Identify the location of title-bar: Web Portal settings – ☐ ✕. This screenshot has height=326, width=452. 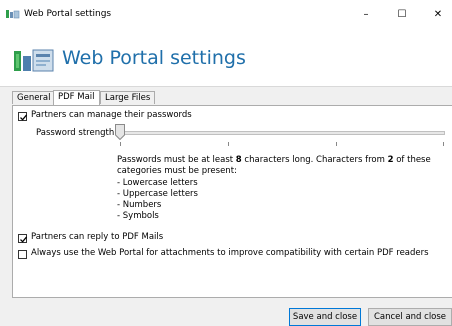
(226, 14).